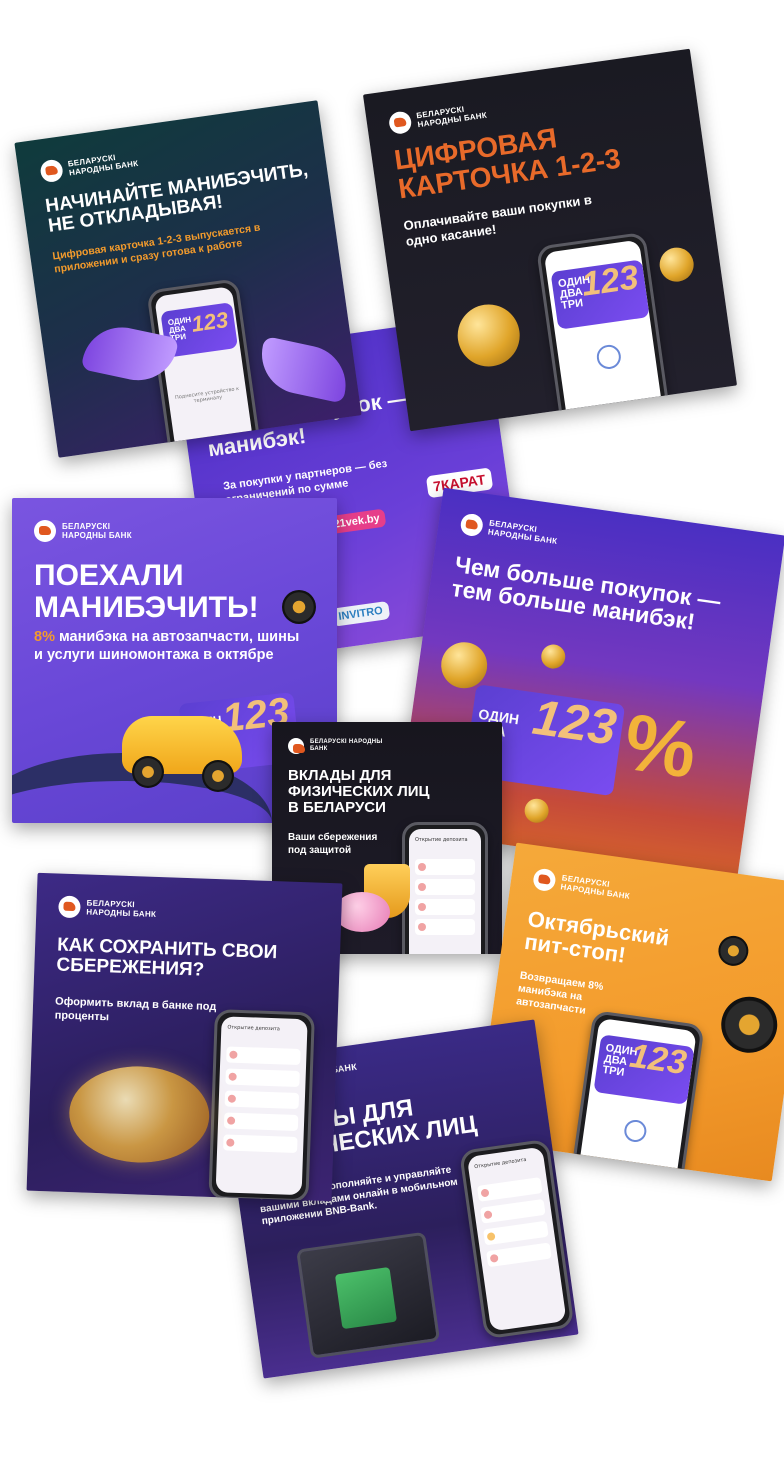 This screenshot has width=784, height=1470. Describe the element at coordinates (207, 395) in the screenshot. I see `phone-hint: Поднесите устройство к терминалу` at that location.